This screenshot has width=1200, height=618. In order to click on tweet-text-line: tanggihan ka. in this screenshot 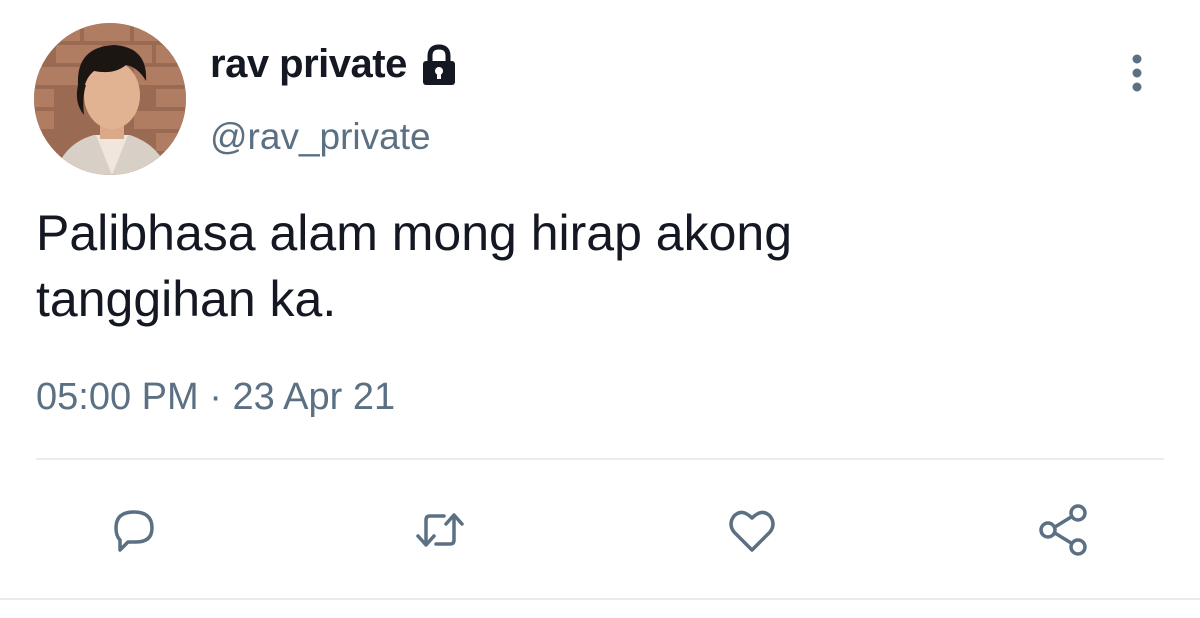, I will do `click(186, 299)`.